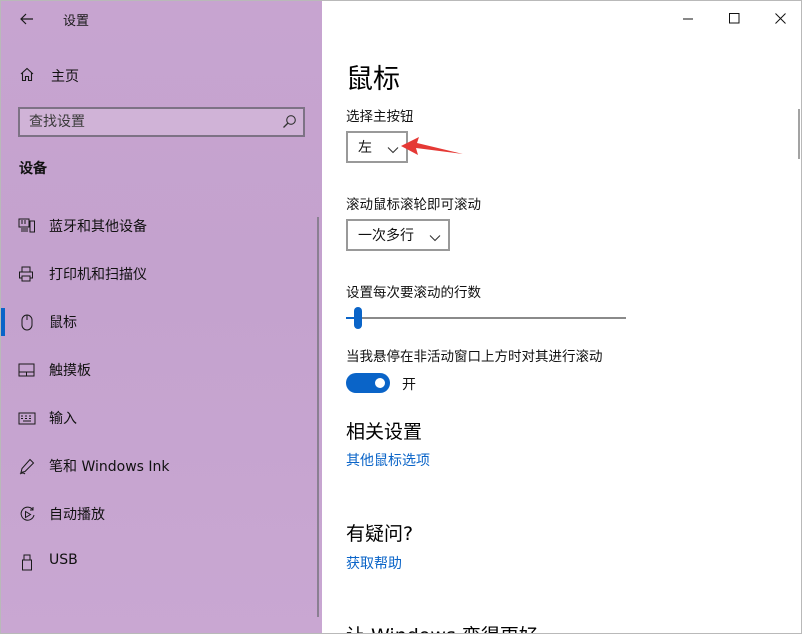 The height and width of the screenshot is (634, 802). What do you see at coordinates (409, 385) in the screenshot?
I see `inactive-scroll-state: 开` at bounding box center [409, 385].